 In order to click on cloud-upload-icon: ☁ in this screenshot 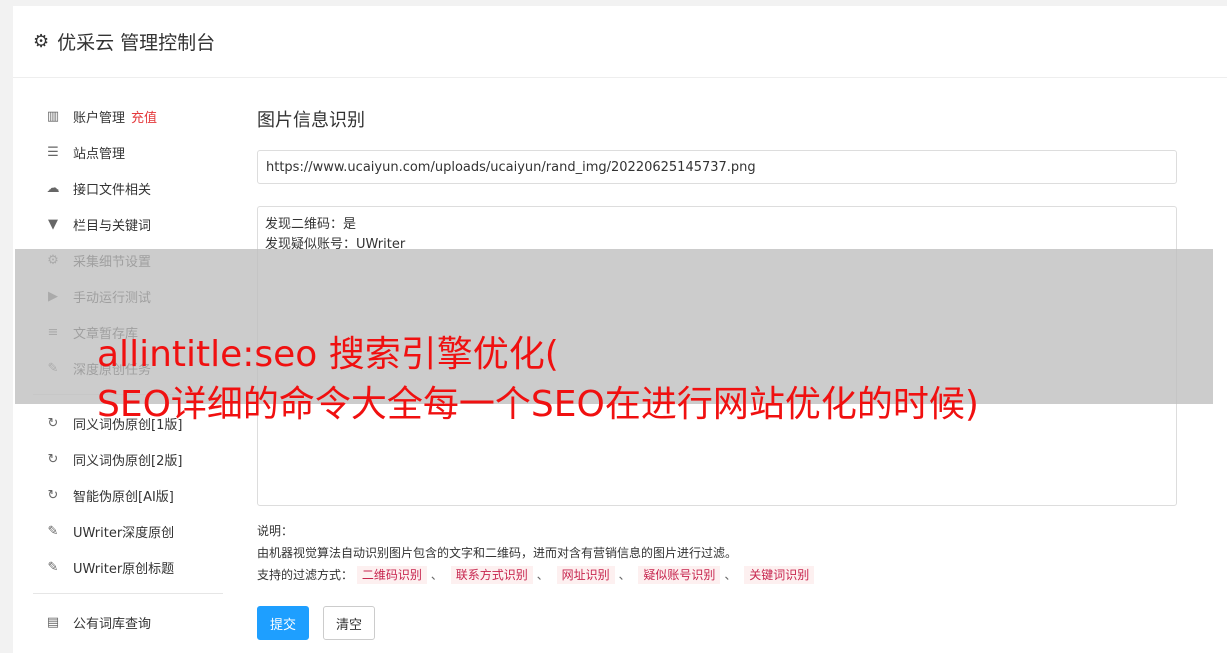, I will do `click(53, 188)`.